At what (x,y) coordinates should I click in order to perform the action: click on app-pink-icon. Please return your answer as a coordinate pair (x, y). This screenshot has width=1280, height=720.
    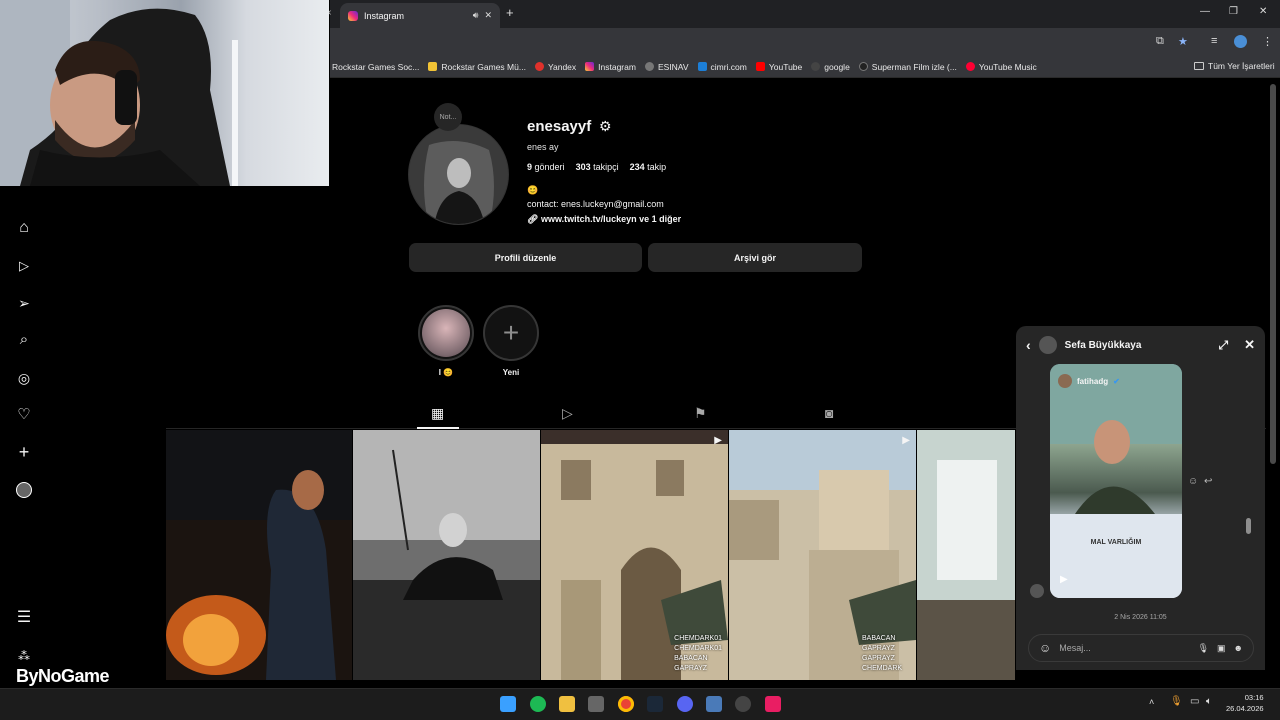
    Looking at the image, I should click on (773, 704).